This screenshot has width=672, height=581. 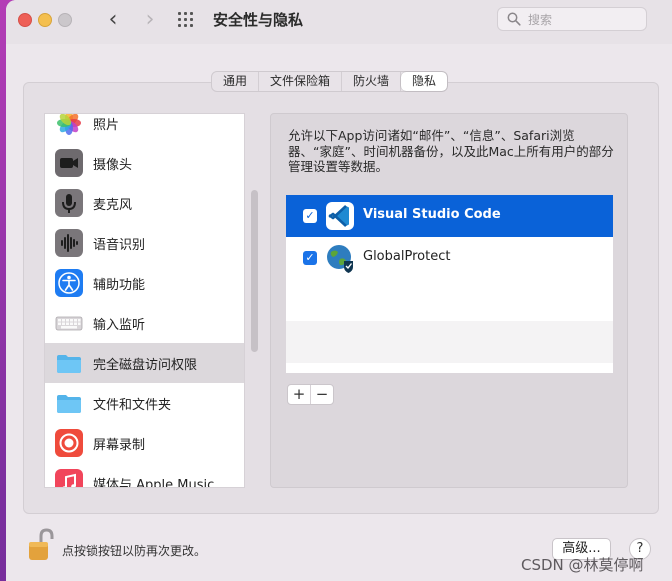 What do you see at coordinates (372, 81) in the screenshot?
I see `tab-firewall: 防火墙` at bounding box center [372, 81].